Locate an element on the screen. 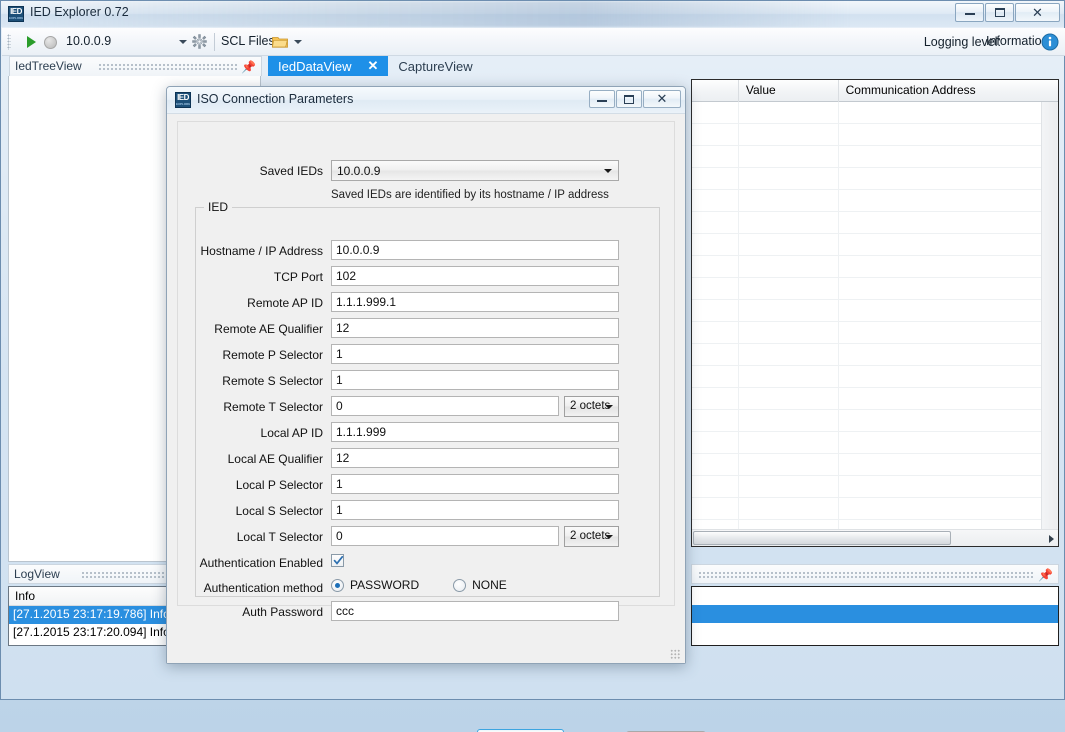  grid-header-row: Value Communication Address is located at coordinates (875, 91).